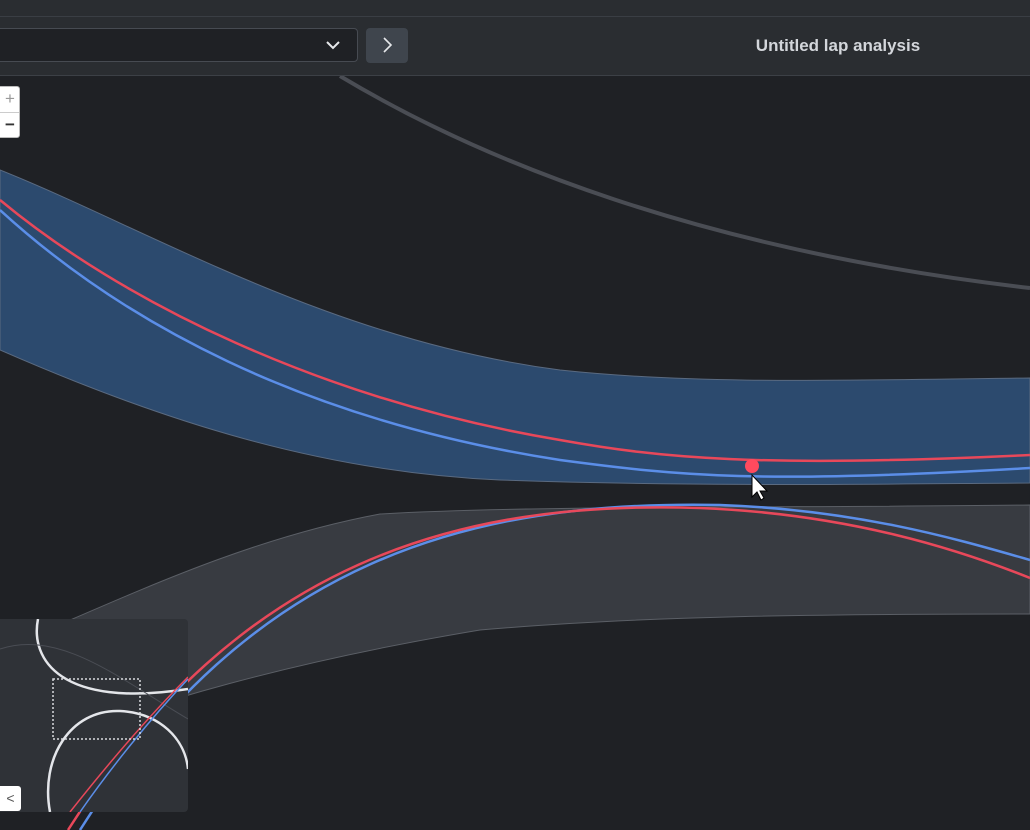 This screenshot has height=830, width=1030. What do you see at coordinates (515, 8) in the screenshot?
I see `window-top-strip` at bounding box center [515, 8].